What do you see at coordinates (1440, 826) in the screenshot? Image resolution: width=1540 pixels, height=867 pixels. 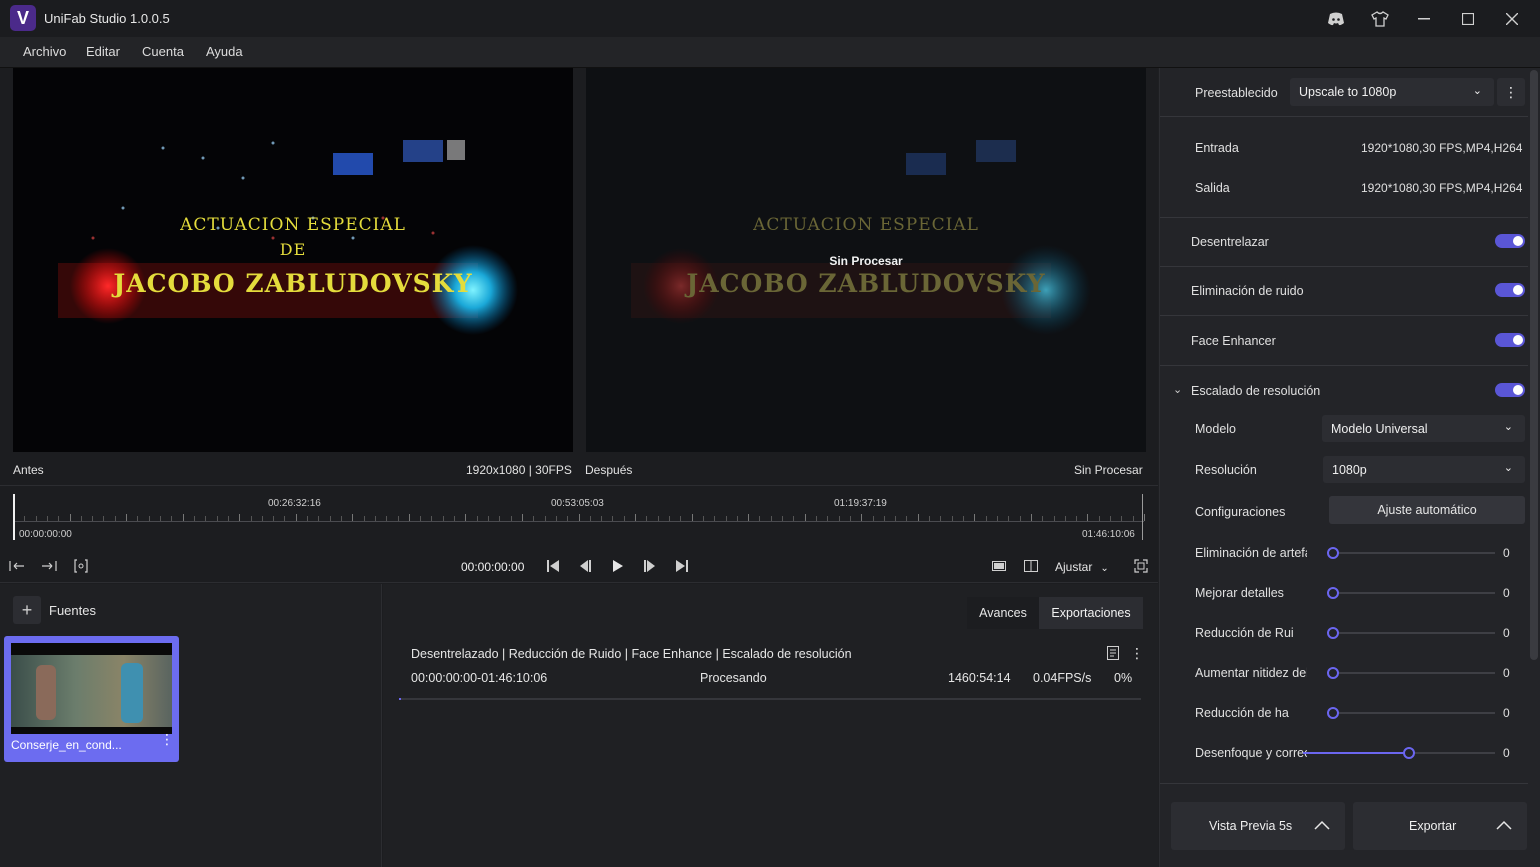 I see `export-button: Exportar` at bounding box center [1440, 826].